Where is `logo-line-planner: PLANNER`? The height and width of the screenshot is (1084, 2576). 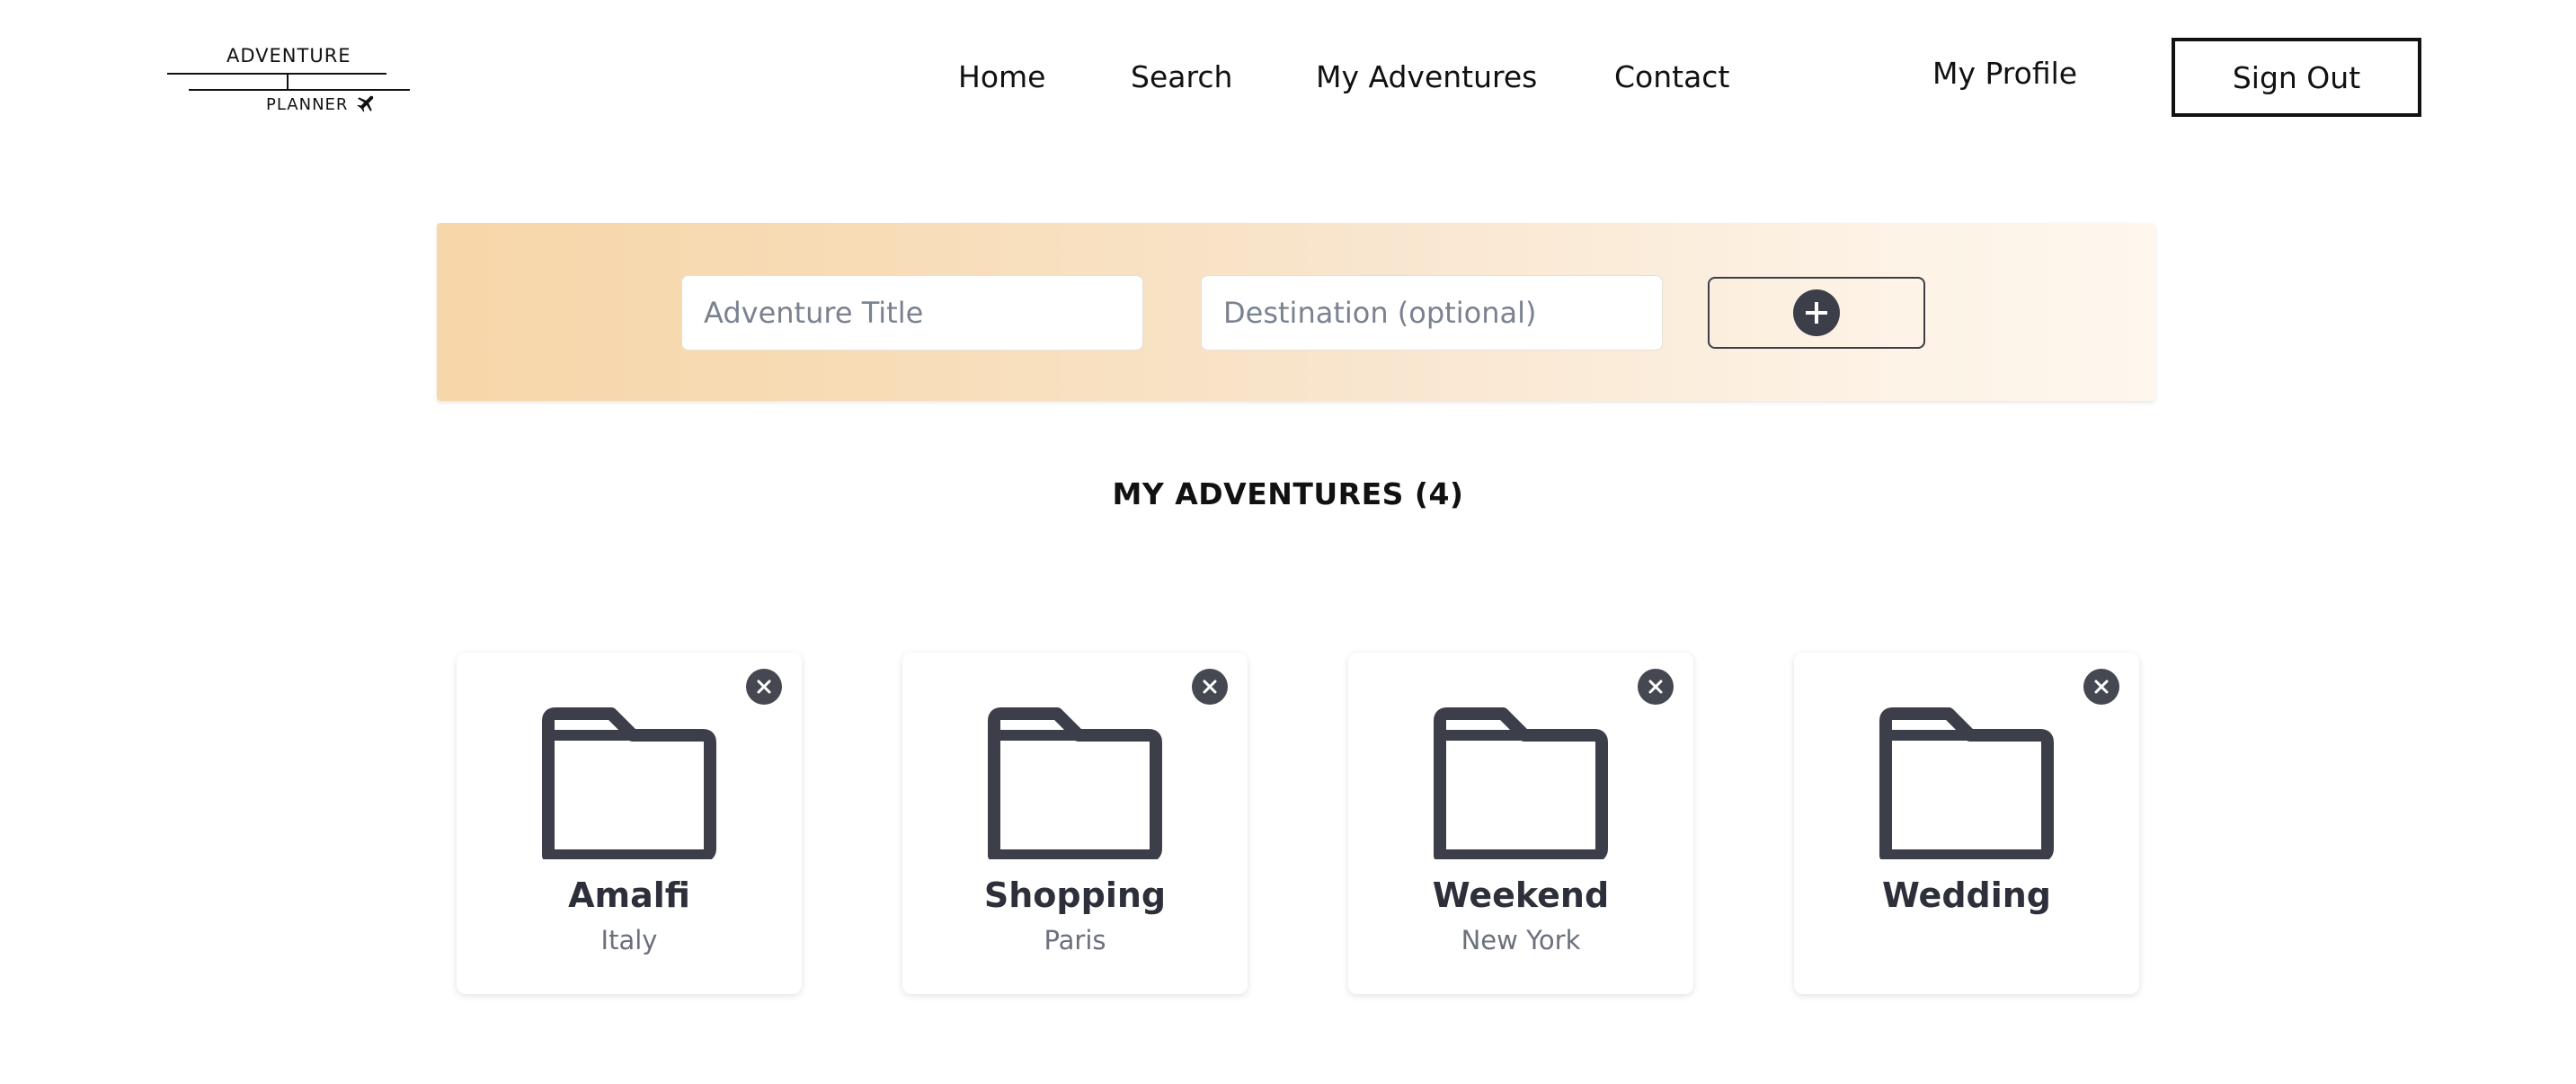 logo-line-planner: PLANNER is located at coordinates (307, 104).